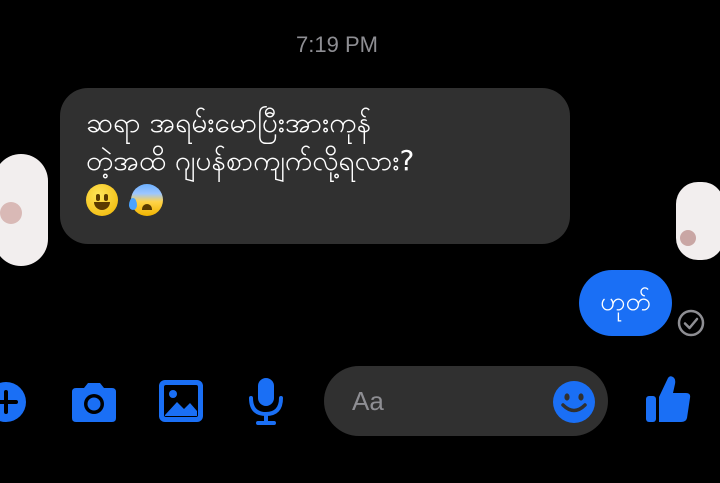 The width and height of the screenshot is (720, 483). Describe the element at coordinates (691, 323) in the screenshot. I see `sent-check-icon` at that location.